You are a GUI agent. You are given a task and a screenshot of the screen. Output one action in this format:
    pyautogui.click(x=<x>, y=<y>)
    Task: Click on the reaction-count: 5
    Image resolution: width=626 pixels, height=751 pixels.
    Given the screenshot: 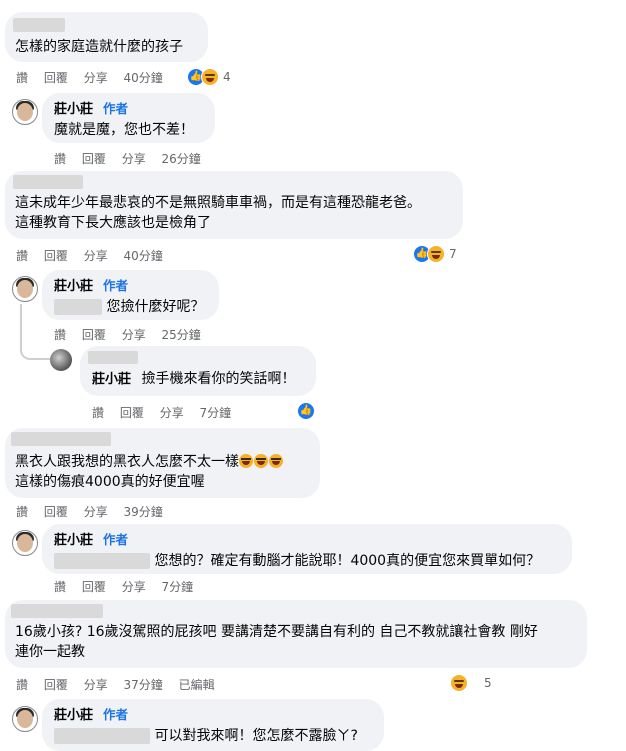 What is the action you would take?
    pyautogui.click(x=488, y=683)
    